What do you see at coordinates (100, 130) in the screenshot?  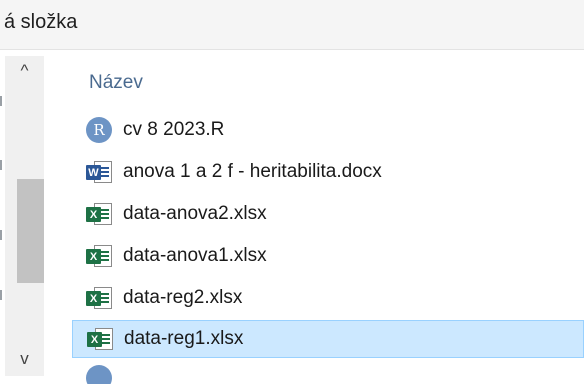 I see `r-script-icon: R` at bounding box center [100, 130].